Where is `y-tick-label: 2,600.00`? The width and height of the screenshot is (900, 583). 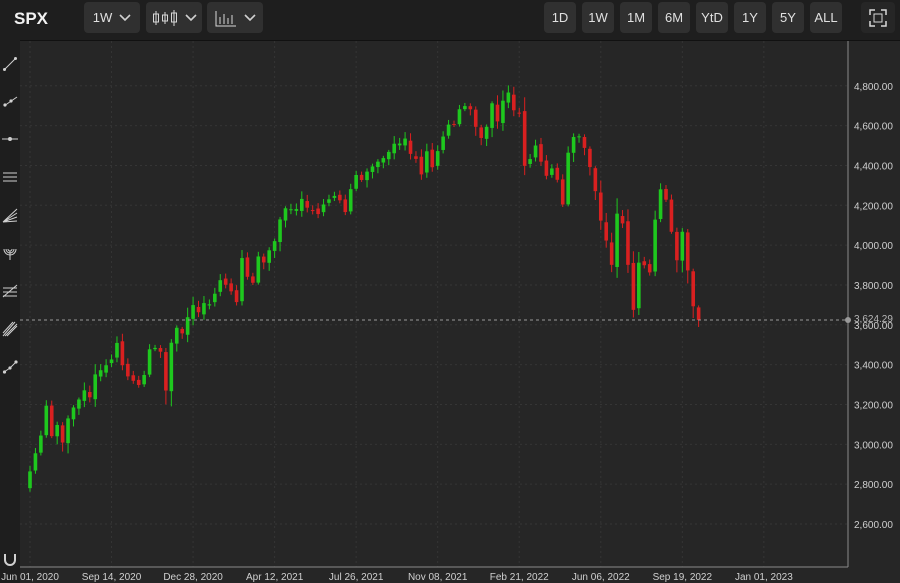 y-tick-label: 2,600.00 is located at coordinates (873, 525).